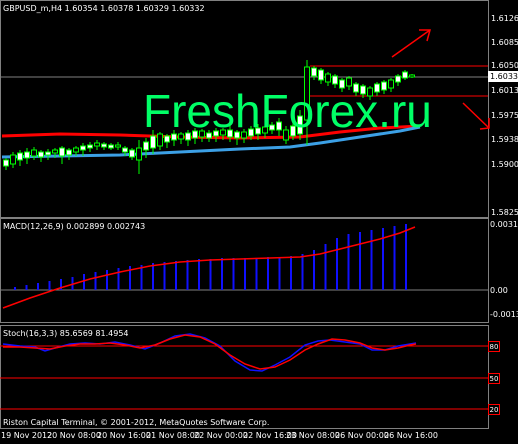 This screenshot has height=444, width=518. Describe the element at coordinates (362, 435) in the screenshot. I see `time-label: 26 Nov 00:00` at that location.